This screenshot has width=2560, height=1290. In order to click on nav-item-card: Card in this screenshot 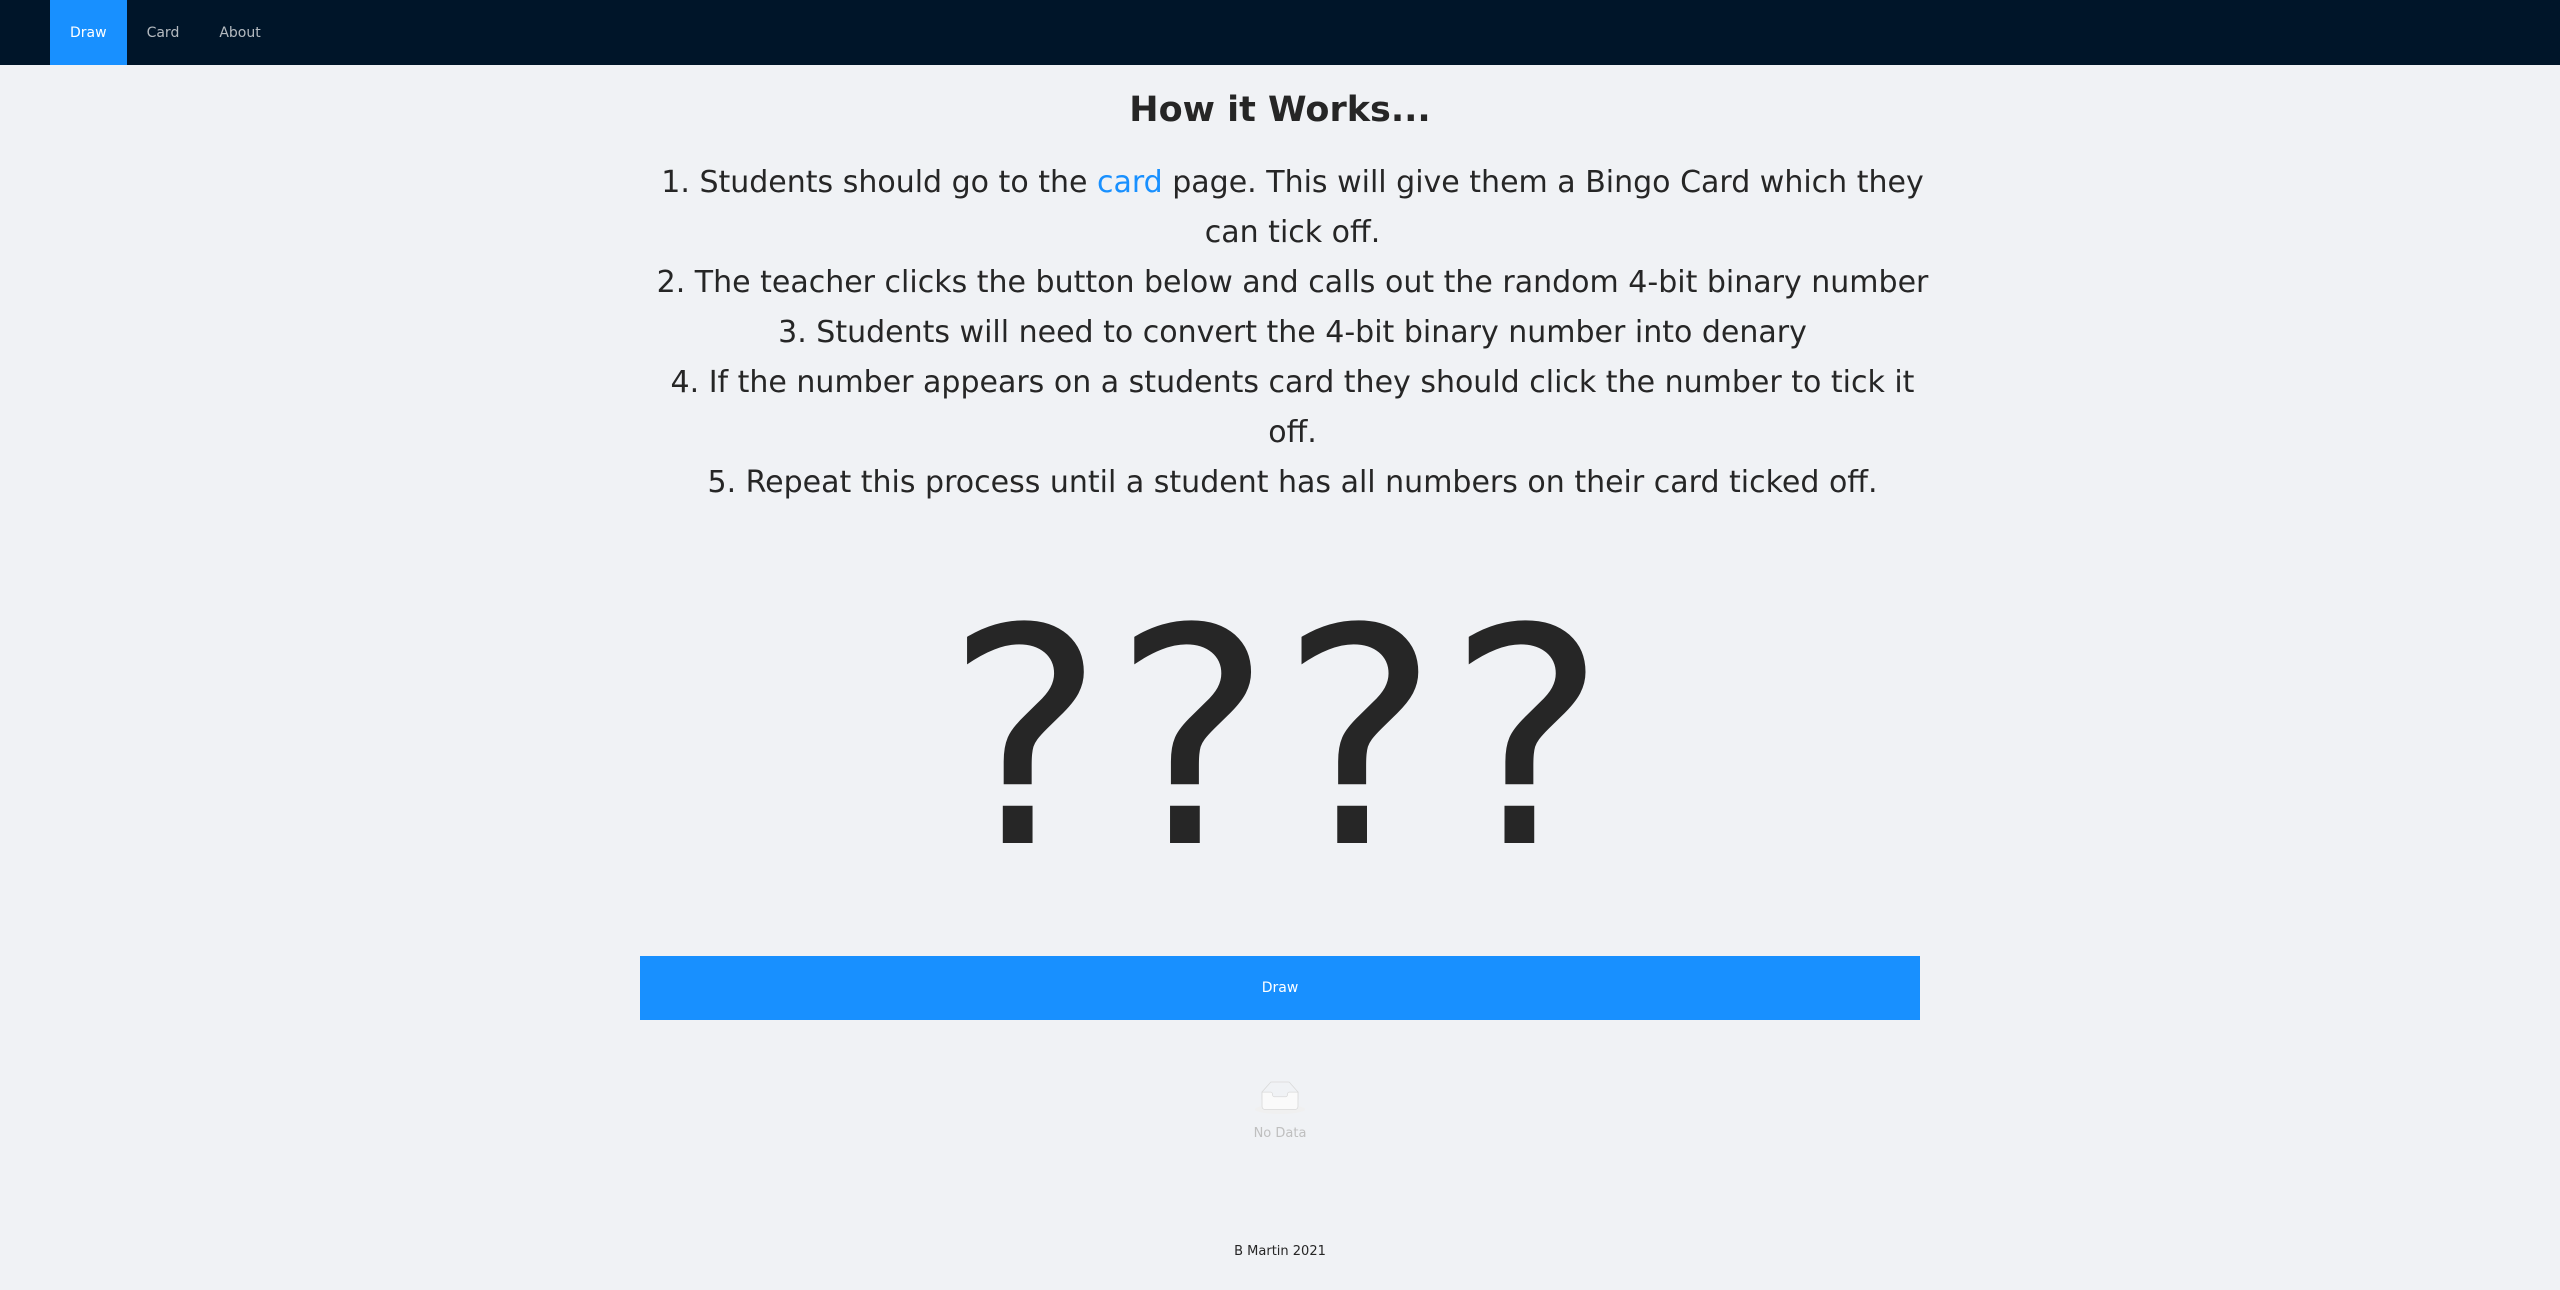, I will do `click(163, 32)`.